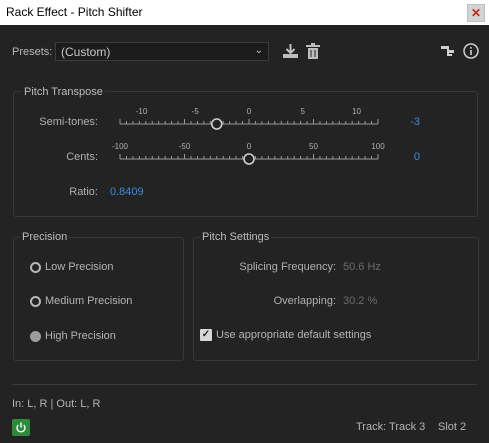  Describe the element at coordinates (89, 301) in the screenshot. I see `radio-medium-label: Medium Precision` at that location.